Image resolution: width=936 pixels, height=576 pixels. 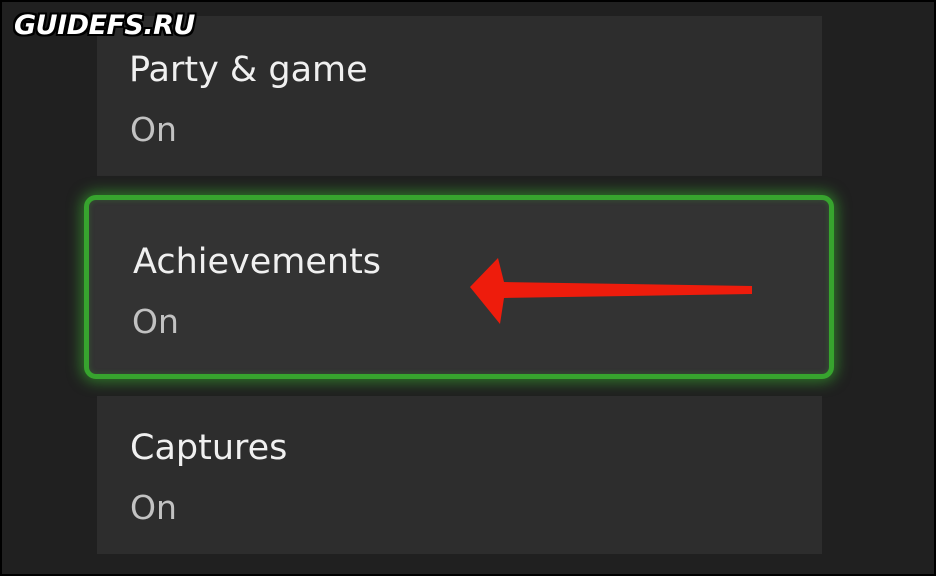 What do you see at coordinates (209, 448) in the screenshot?
I see `setting-label: Captures` at bounding box center [209, 448].